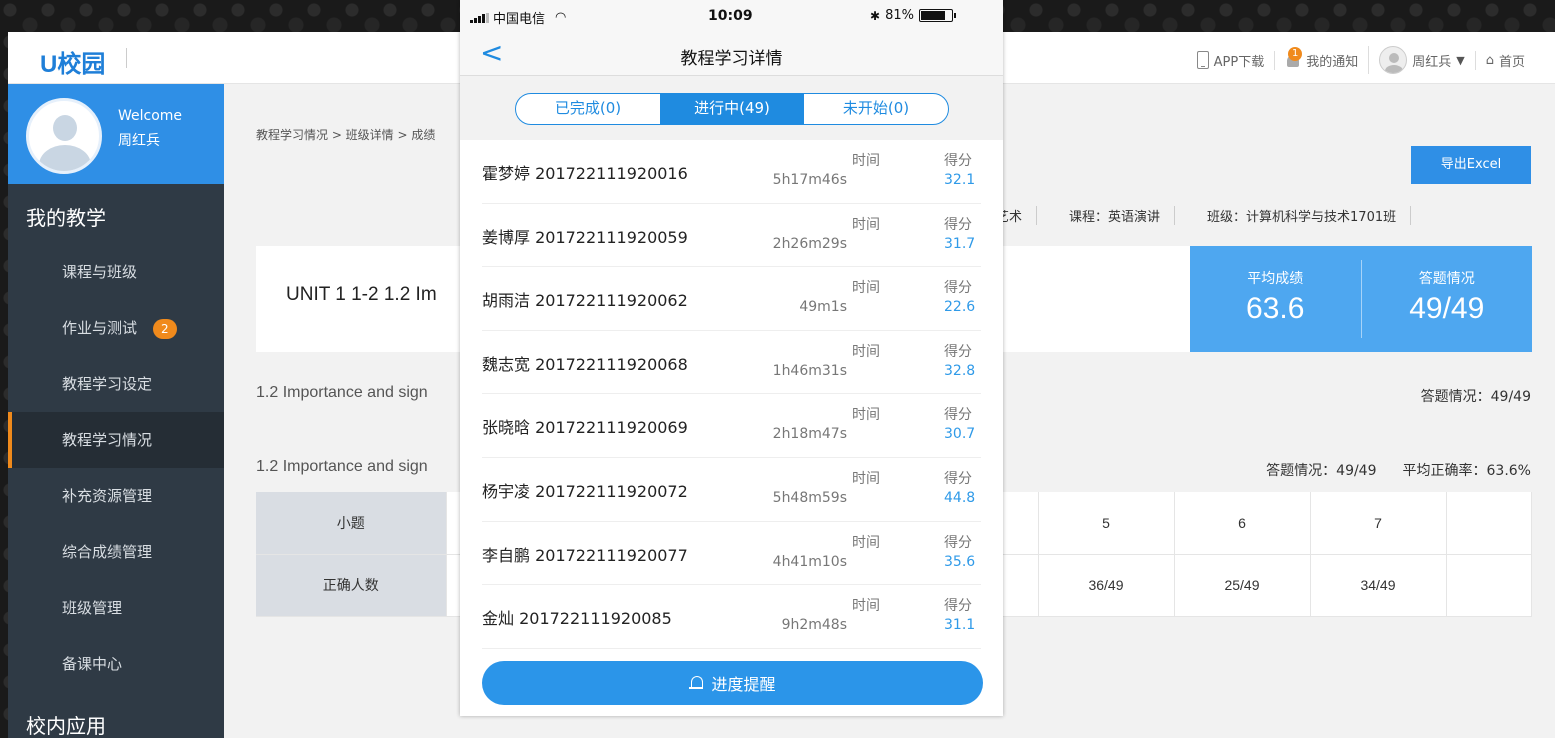 This screenshot has width=1555, height=738. Describe the element at coordinates (731, 617) in the screenshot. I see `list-item: 金灿 201722111920085 时间 9h2m48s 得分 31.1` at that location.